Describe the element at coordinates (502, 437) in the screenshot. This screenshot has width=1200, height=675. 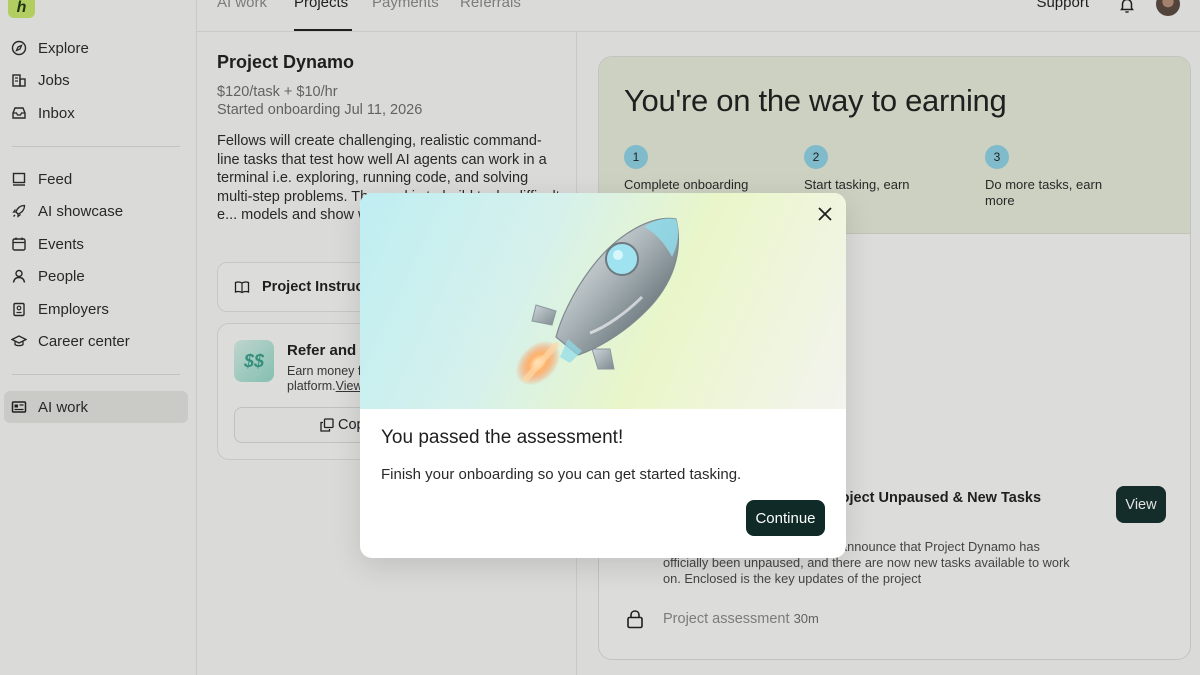
I see `modal-title: You passed the assessment!` at that location.